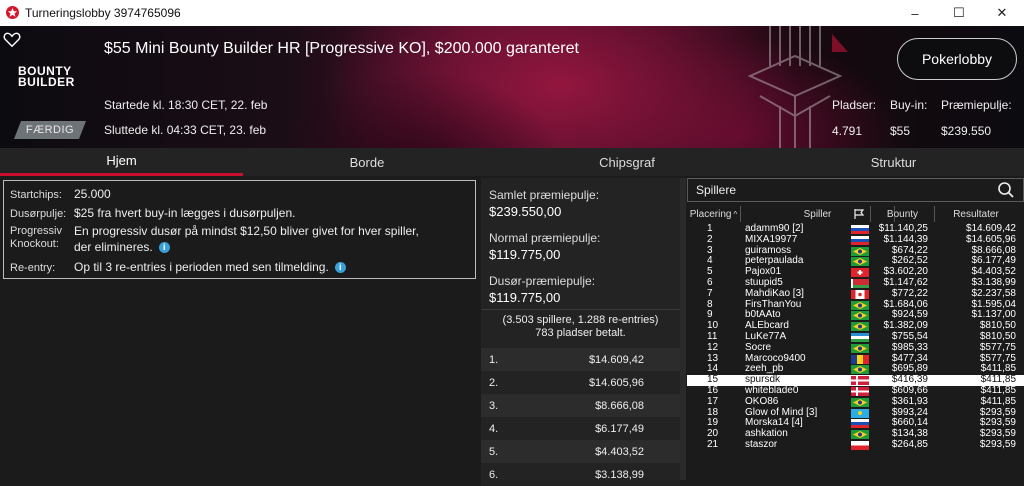  What do you see at coordinates (990, 239) in the screenshot?
I see `player-result: $14.605,96` at bounding box center [990, 239].